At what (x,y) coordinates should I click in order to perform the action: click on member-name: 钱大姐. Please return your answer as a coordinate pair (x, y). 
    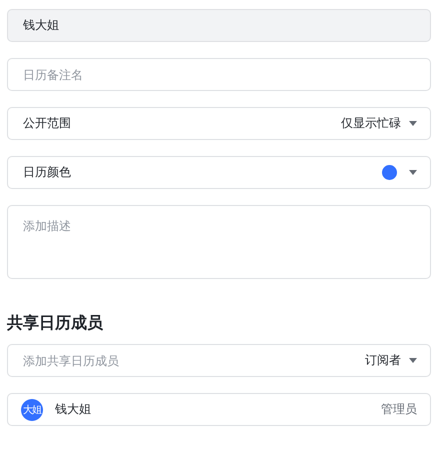
    Looking at the image, I should click on (73, 409).